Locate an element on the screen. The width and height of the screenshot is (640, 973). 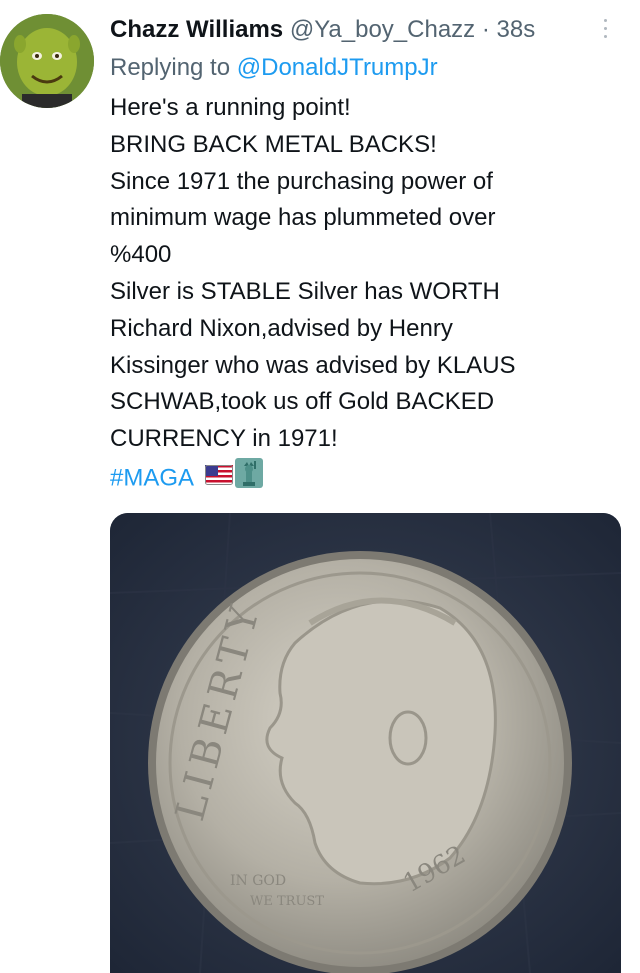
tweet-timestamp: 38s is located at coordinates (516, 29).